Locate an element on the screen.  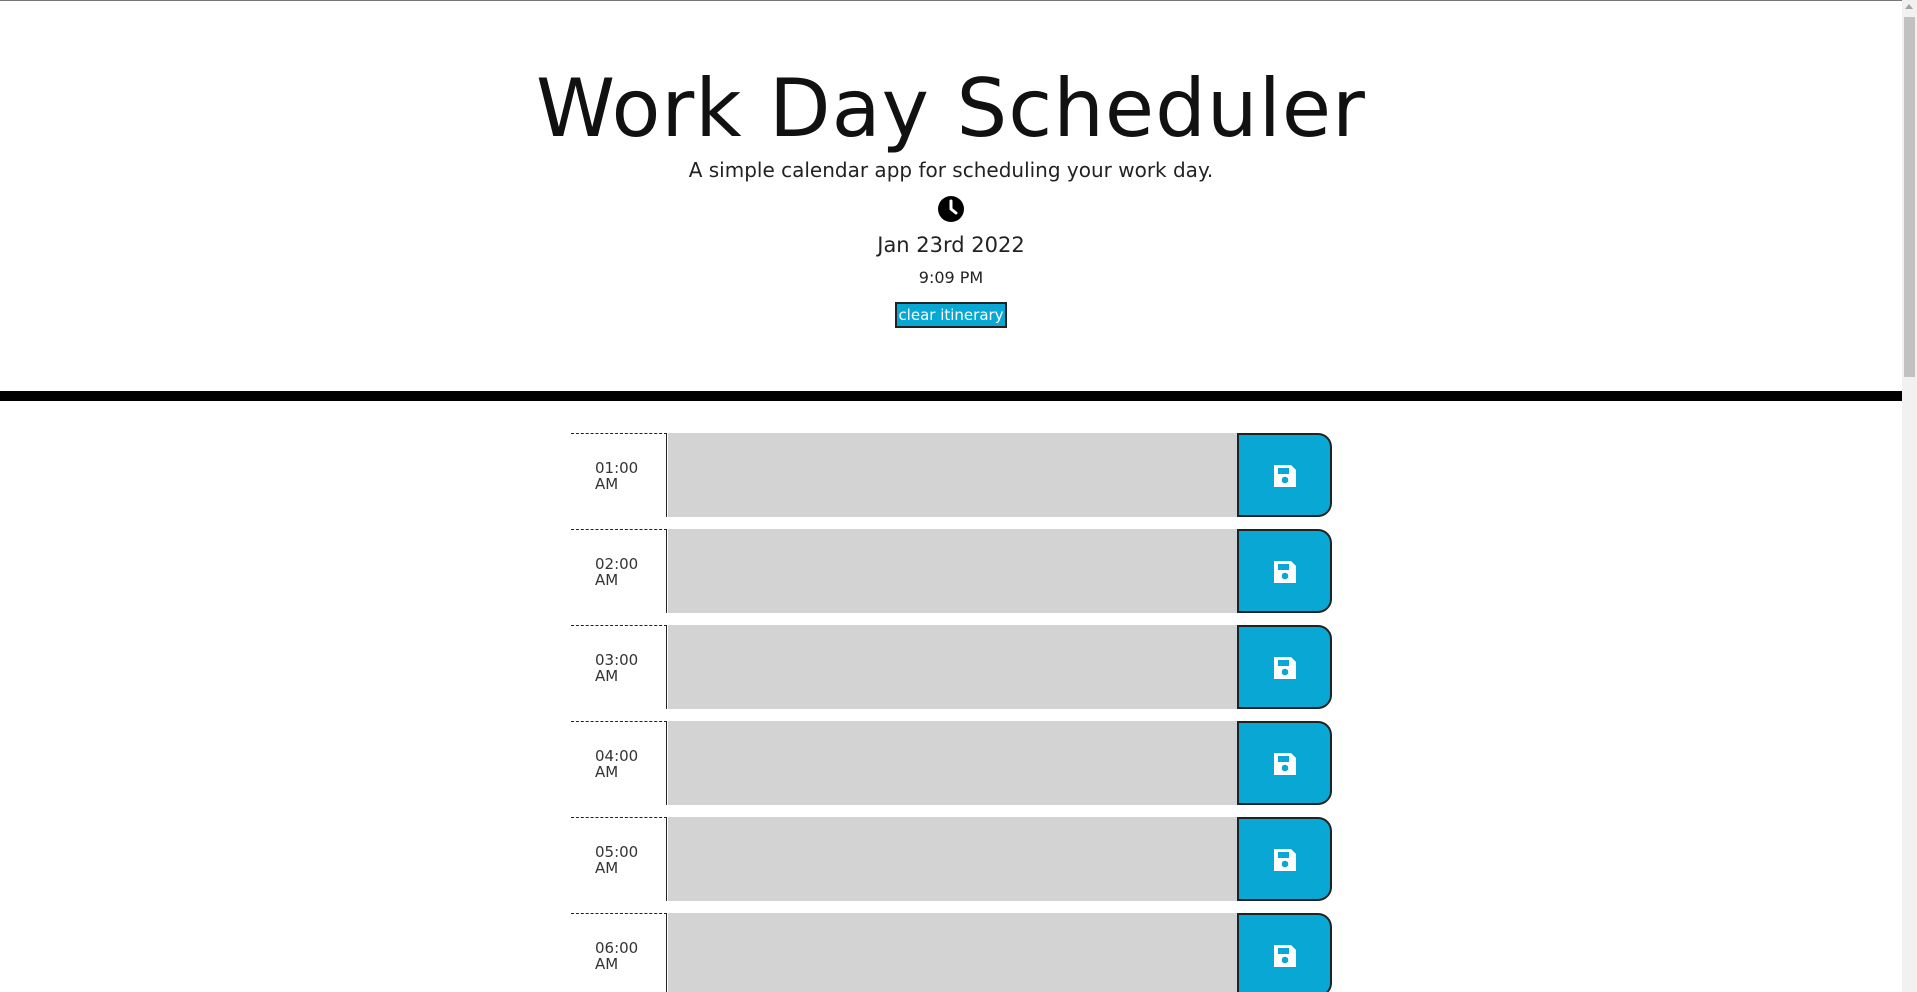
hour-label: 06:00 AM is located at coordinates (619, 952).